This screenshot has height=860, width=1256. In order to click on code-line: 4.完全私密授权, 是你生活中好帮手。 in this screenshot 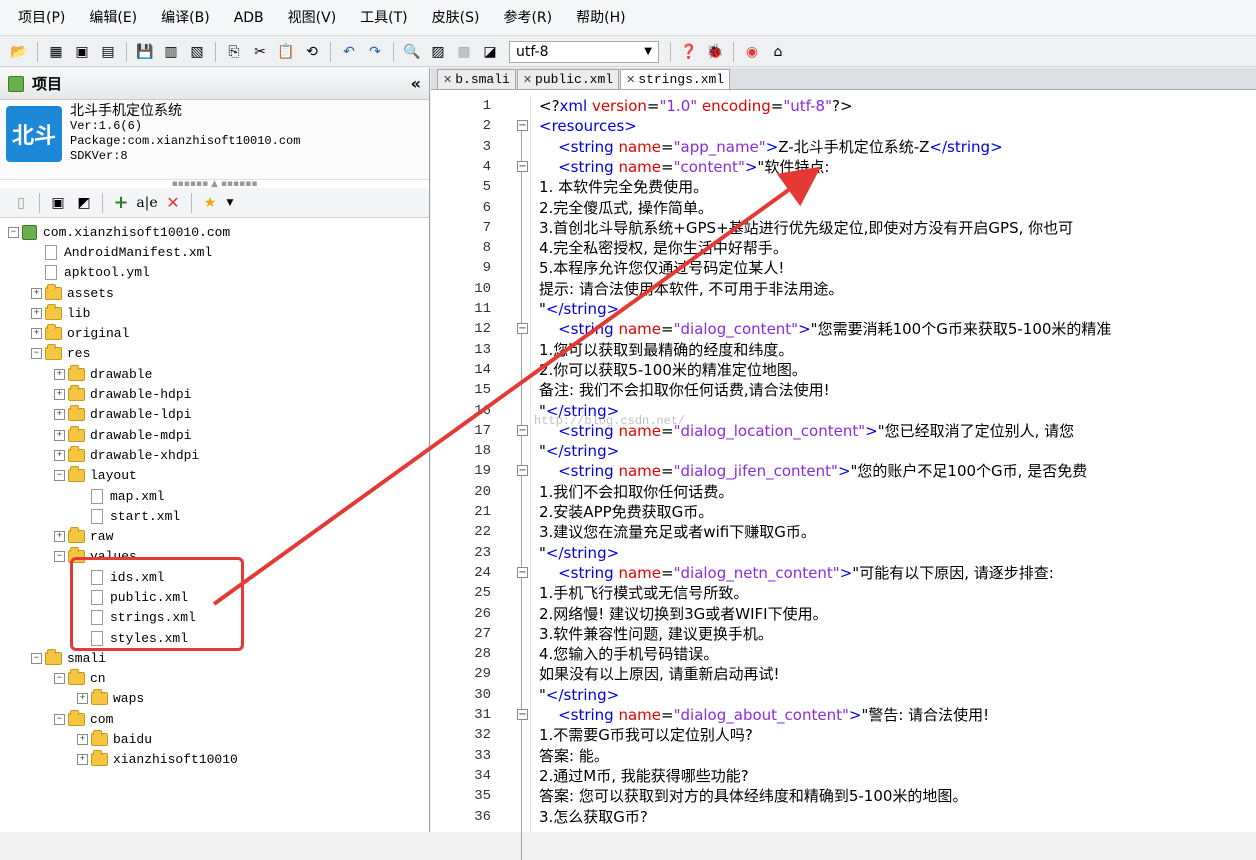, I will do `click(663, 248)`.